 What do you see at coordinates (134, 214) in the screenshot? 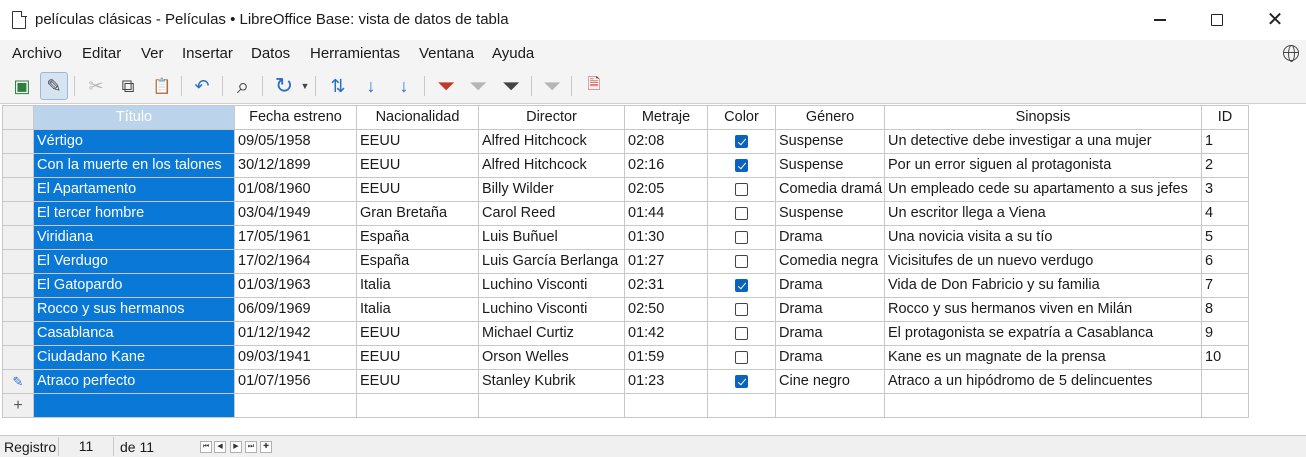
I see `titulo-cell: El tercer hombre` at bounding box center [134, 214].